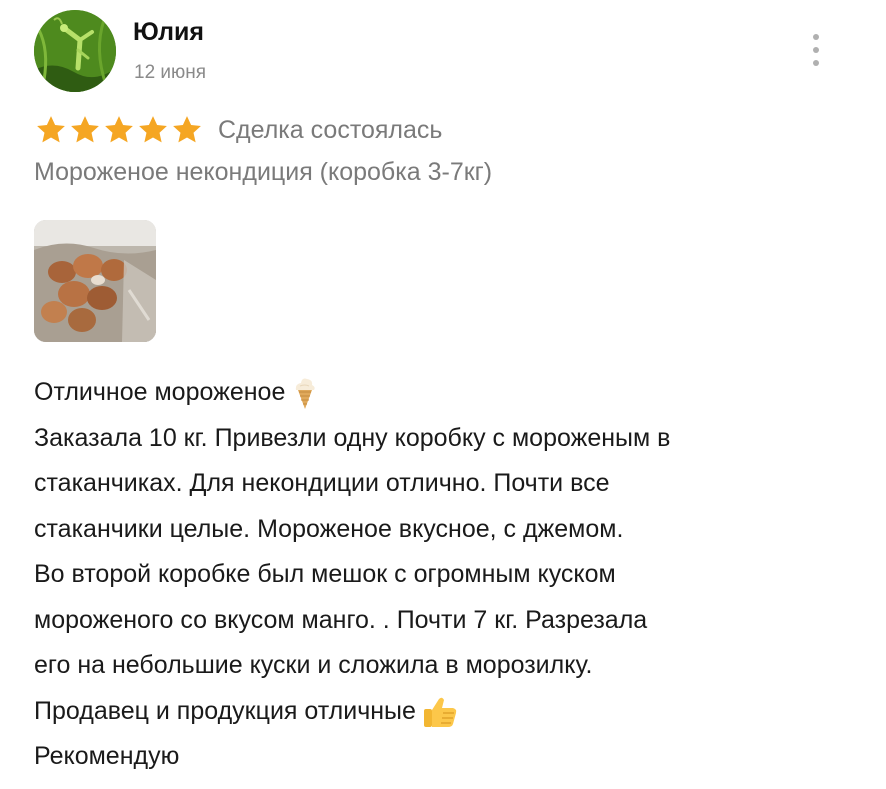  I want to click on review-date: 12 июня, so click(170, 72).